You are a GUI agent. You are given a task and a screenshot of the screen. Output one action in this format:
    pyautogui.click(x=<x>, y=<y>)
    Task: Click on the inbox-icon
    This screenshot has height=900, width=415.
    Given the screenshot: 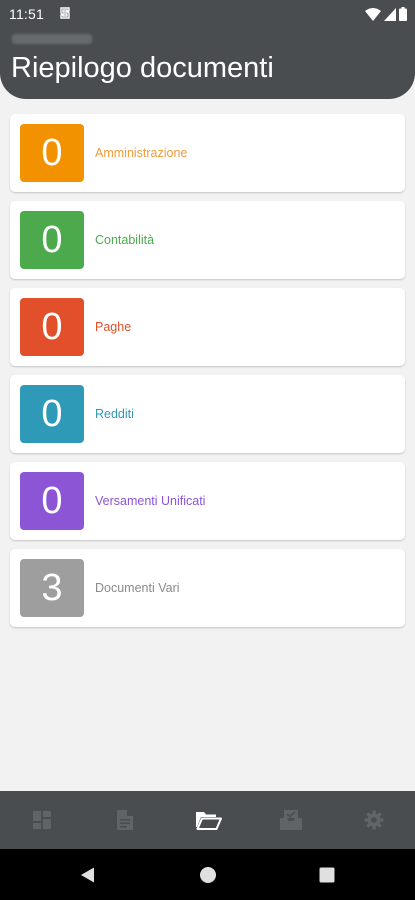 What is the action you would take?
    pyautogui.click(x=290, y=820)
    